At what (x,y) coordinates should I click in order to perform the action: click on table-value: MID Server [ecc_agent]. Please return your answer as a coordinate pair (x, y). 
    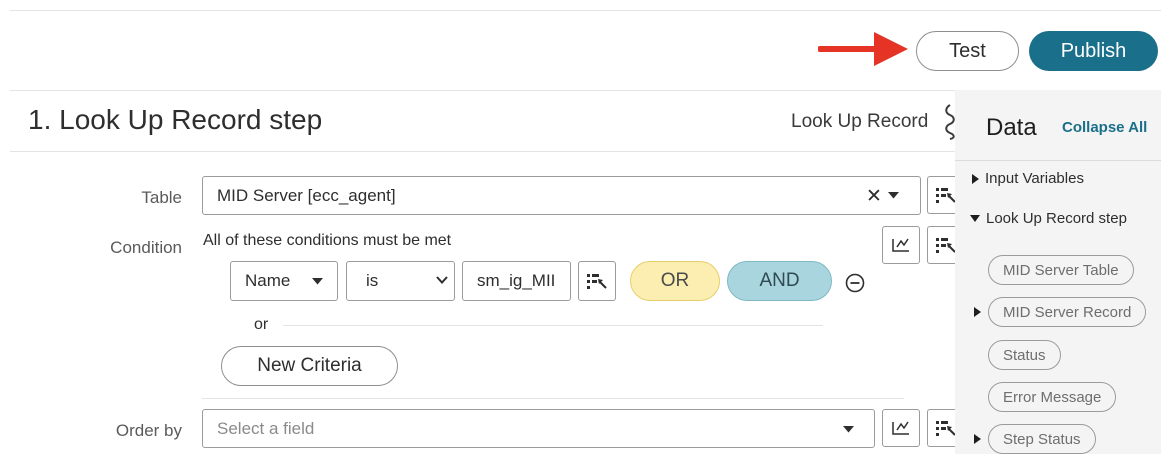
    Looking at the image, I should click on (306, 195).